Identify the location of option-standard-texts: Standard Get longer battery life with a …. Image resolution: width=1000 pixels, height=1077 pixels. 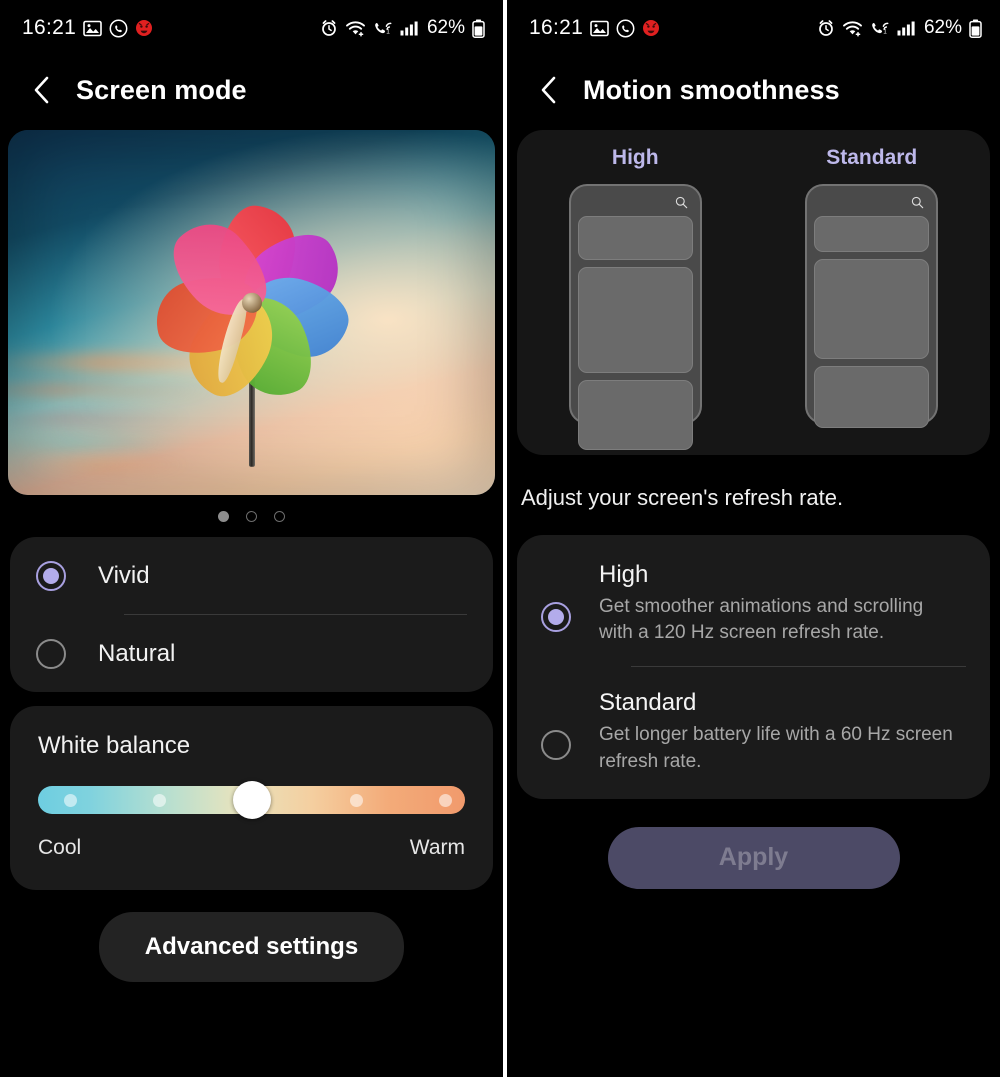
(776, 731).